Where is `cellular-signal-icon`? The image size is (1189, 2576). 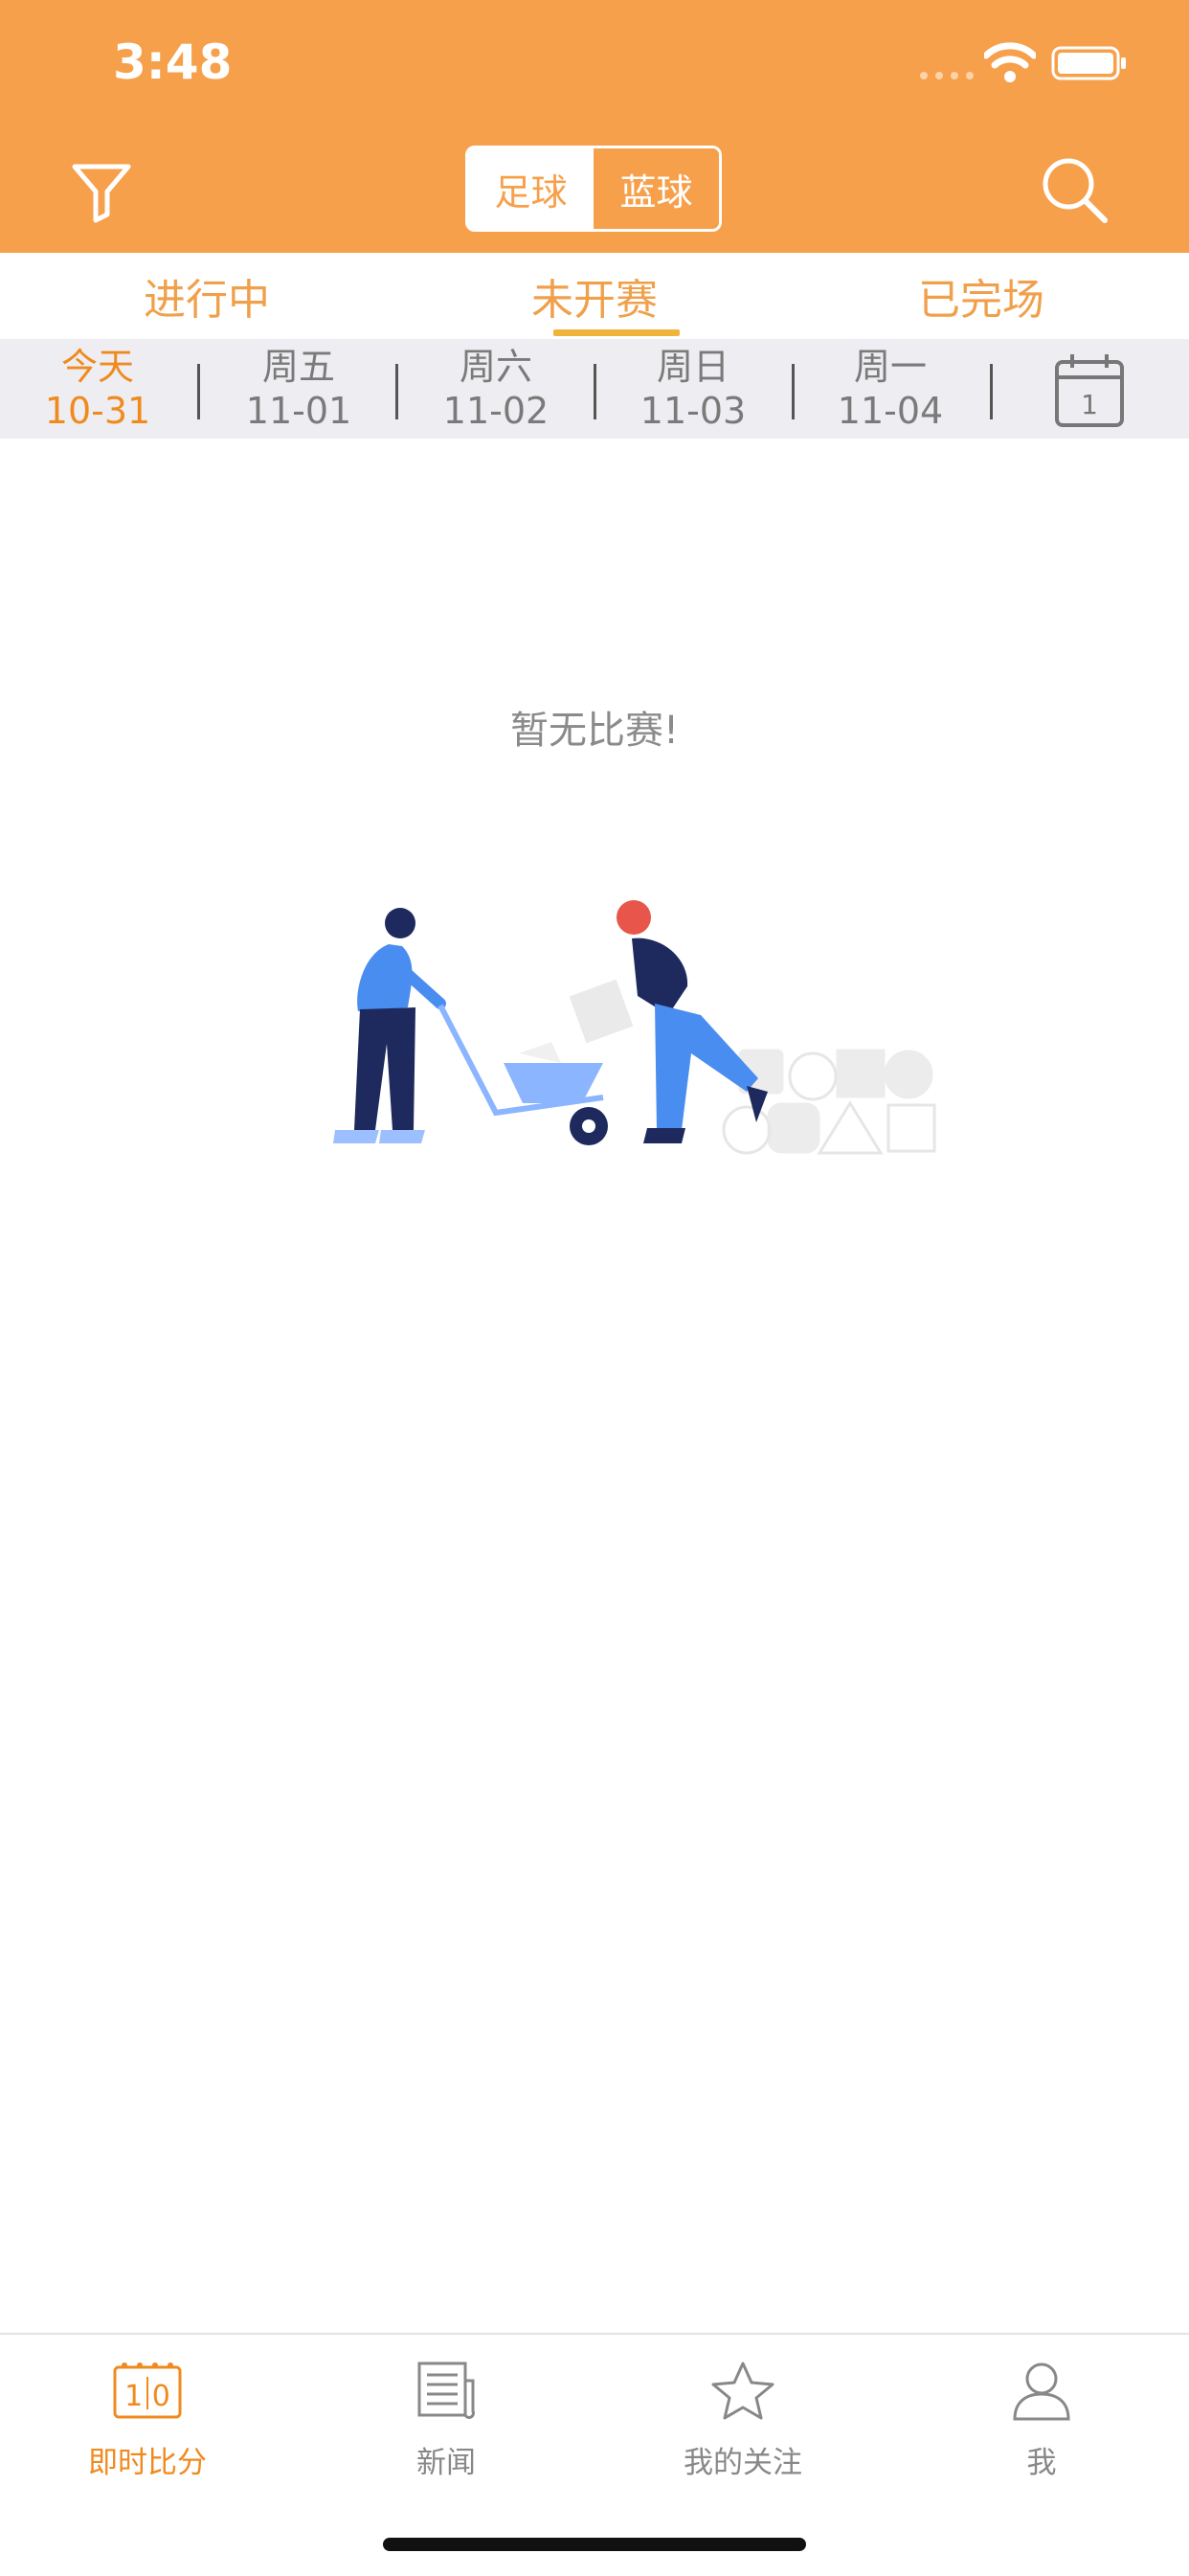
cellular-signal-icon is located at coordinates (947, 75).